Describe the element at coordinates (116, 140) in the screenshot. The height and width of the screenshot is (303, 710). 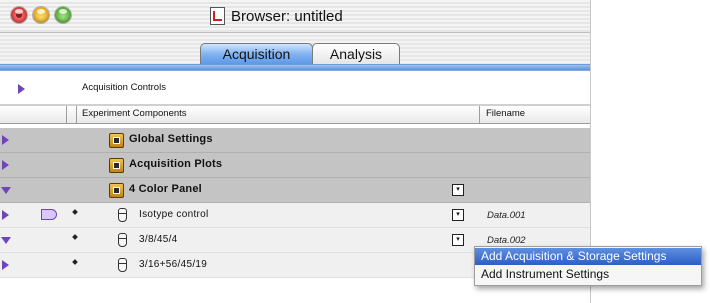
I see `settings-folder-icon` at that location.